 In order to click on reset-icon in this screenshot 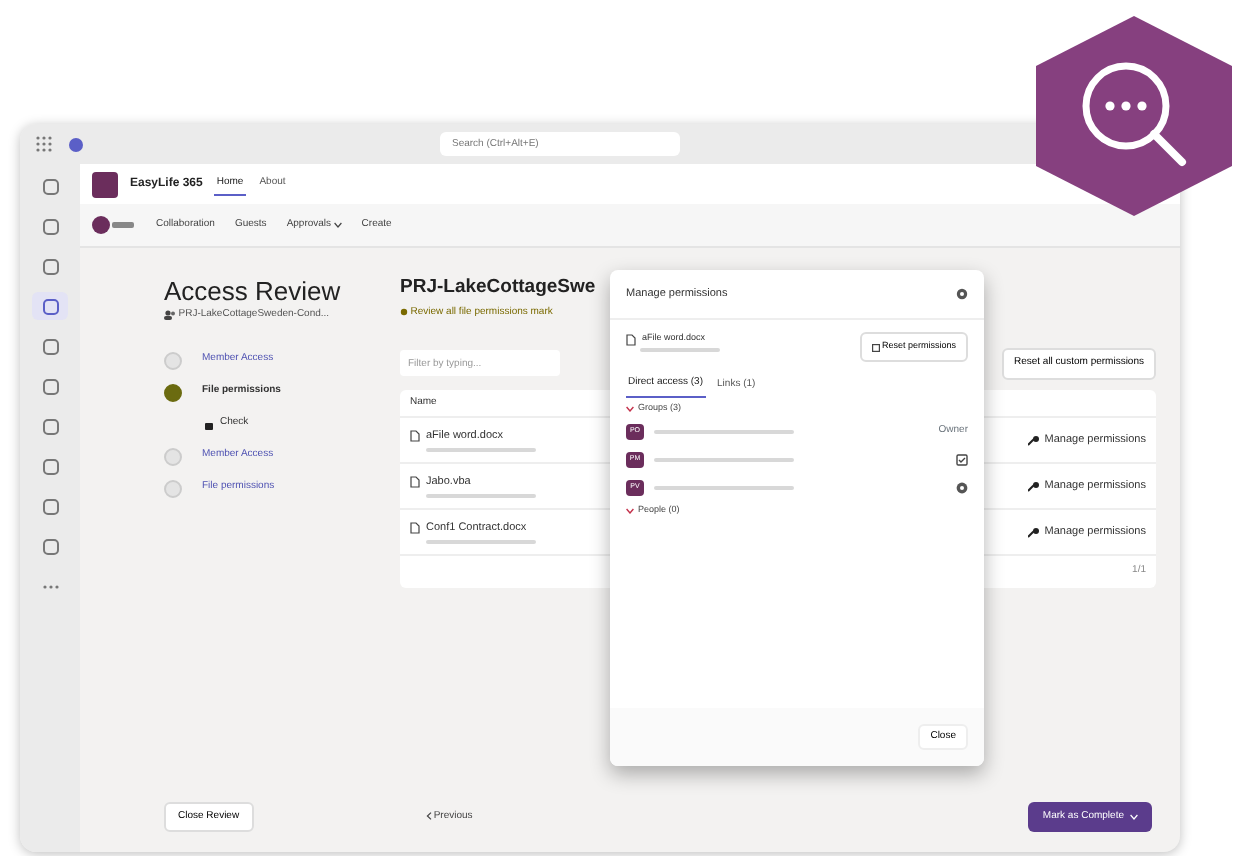, I will do `click(875, 347)`.